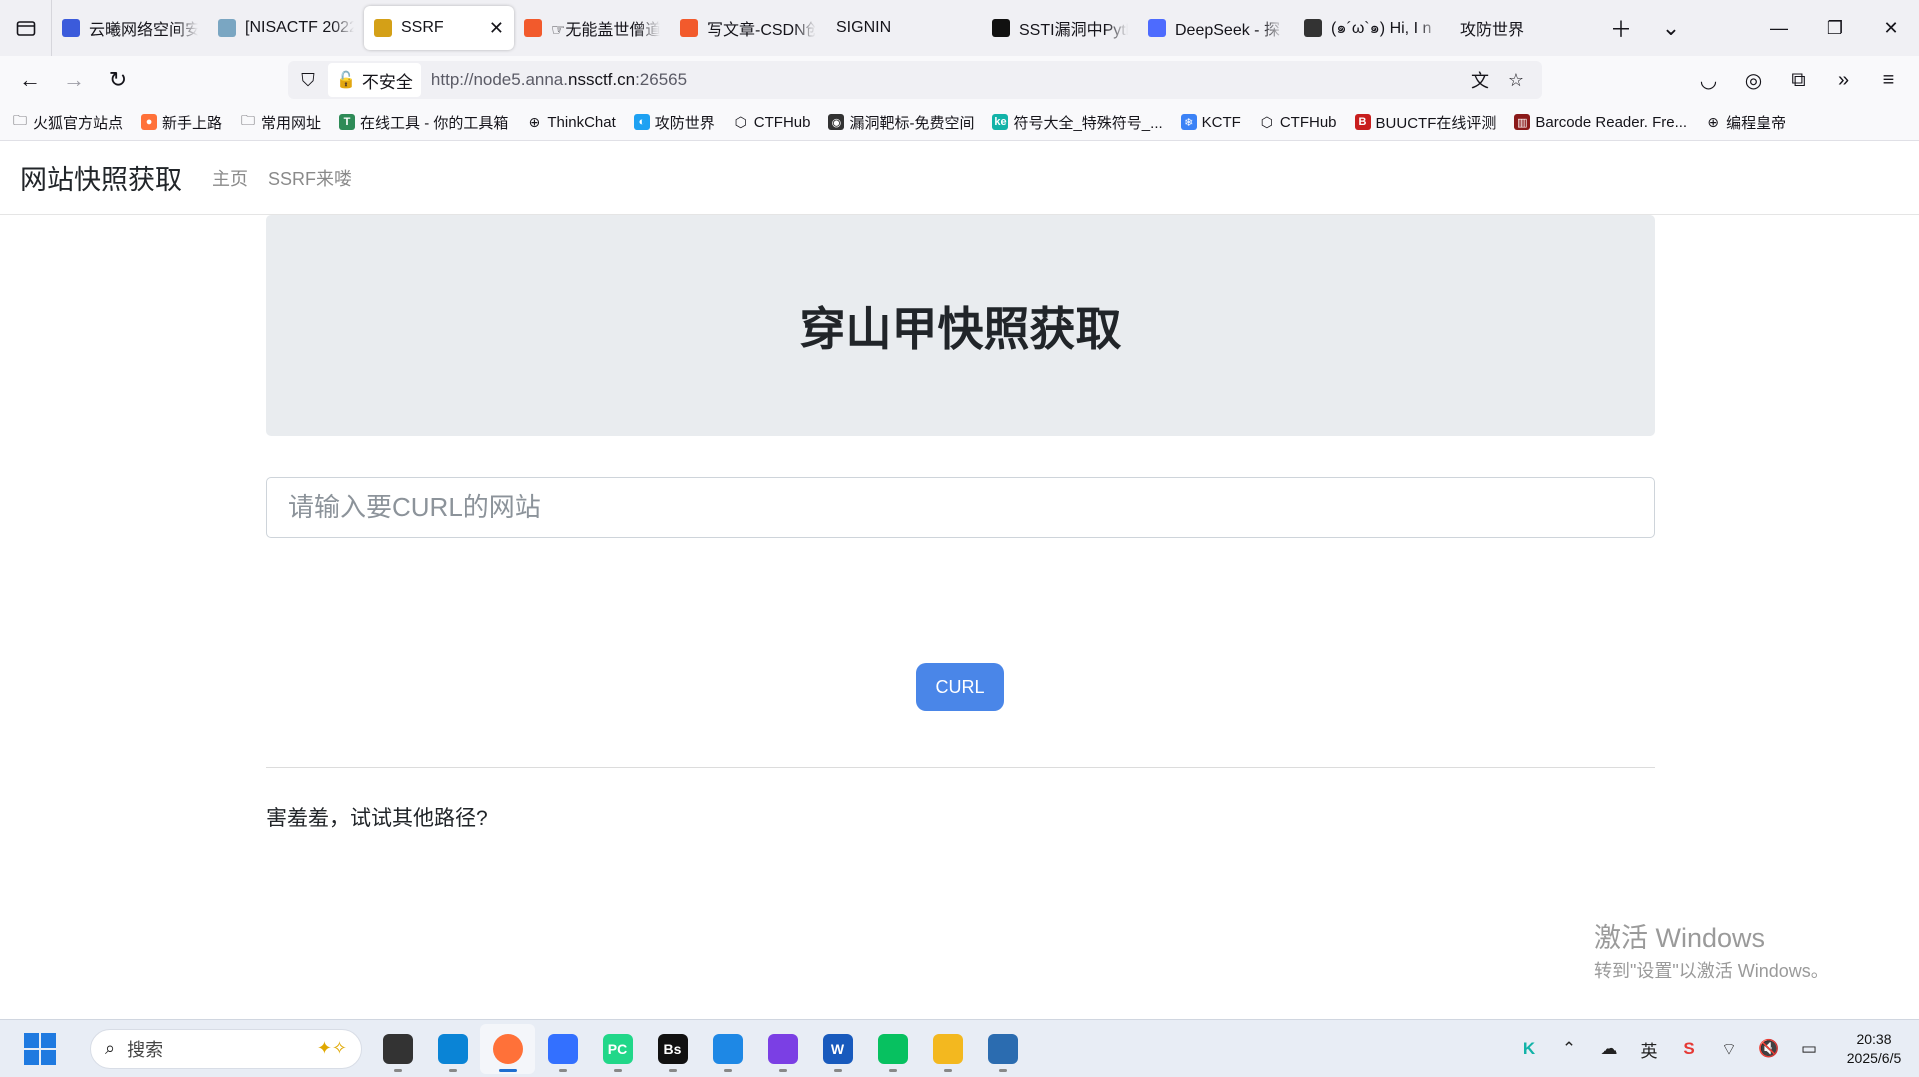 Image resolution: width=1919 pixels, height=1077 pixels. I want to click on translate-icon: 文, so click(1480, 80).